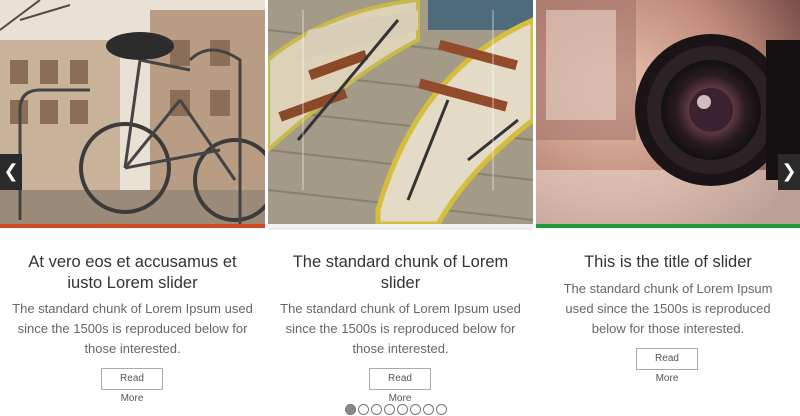  Describe the element at coordinates (396, 410) in the screenshot. I see `pagination-dots` at that location.